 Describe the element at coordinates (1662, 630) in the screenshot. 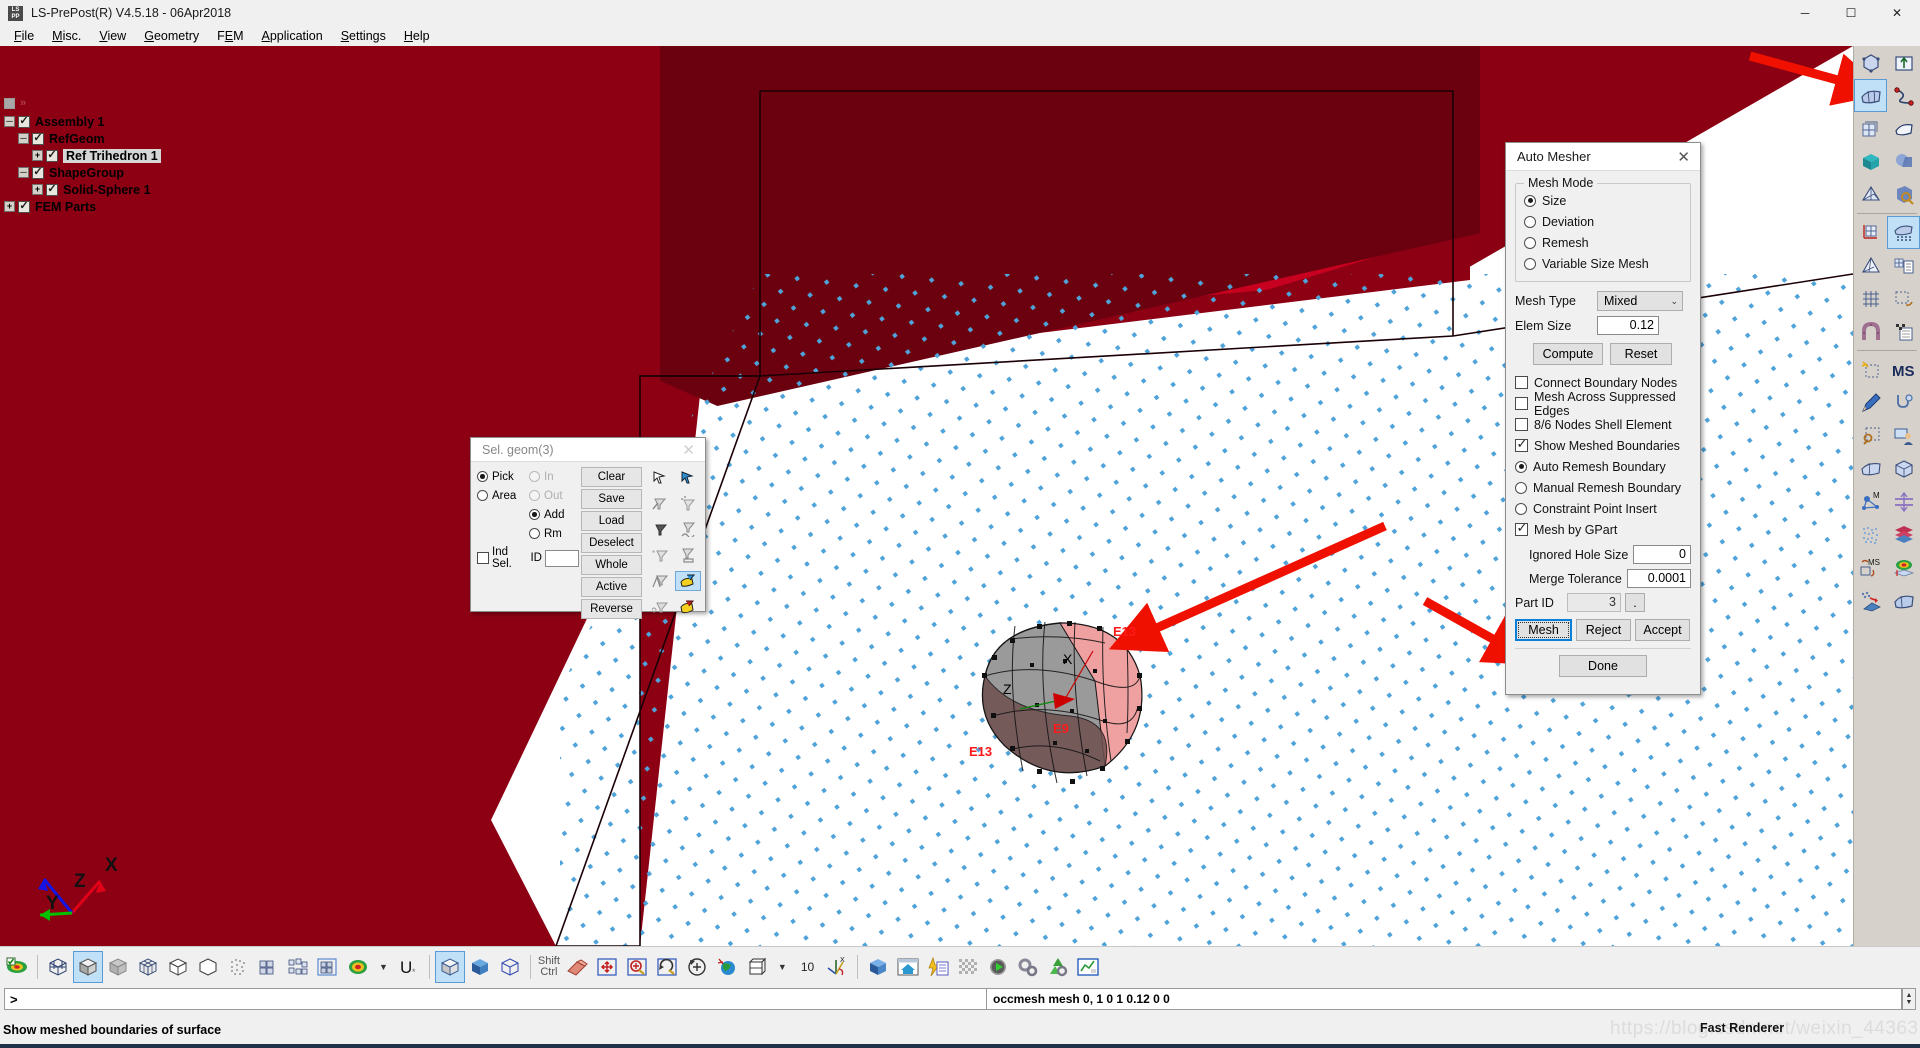

I see `accept-button: Accept` at that location.